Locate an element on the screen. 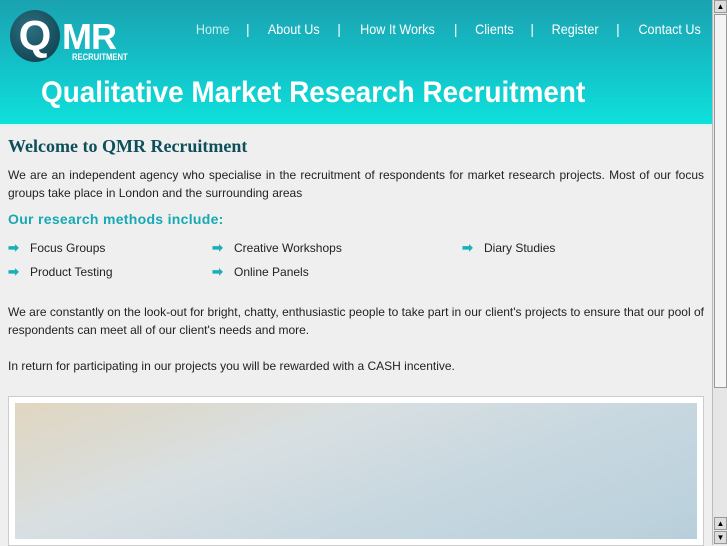 Image resolution: width=727 pixels, height=546 pixels. nav-home: Home is located at coordinates (213, 29).